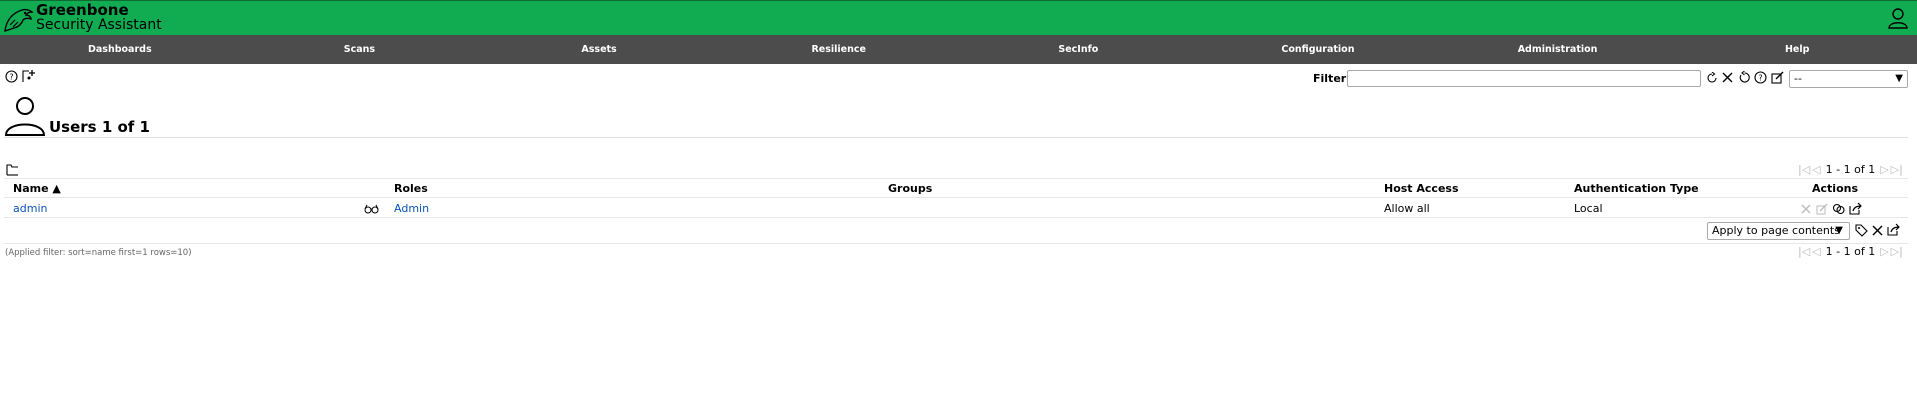 The width and height of the screenshot is (1917, 414). I want to click on nav-assets: Assets, so click(599, 49).